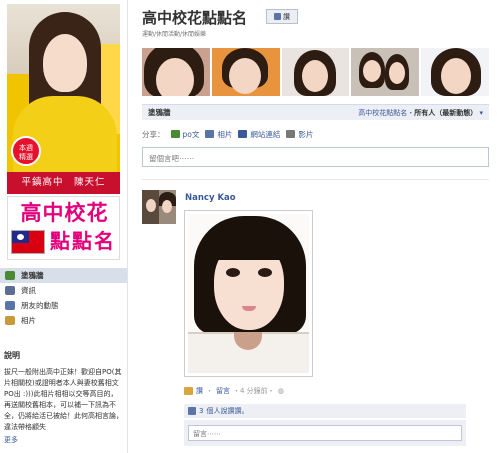 The image size is (500, 453). What do you see at coordinates (286, 16) in the screenshot?
I see `like-button-label: 讚` at bounding box center [286, 16].